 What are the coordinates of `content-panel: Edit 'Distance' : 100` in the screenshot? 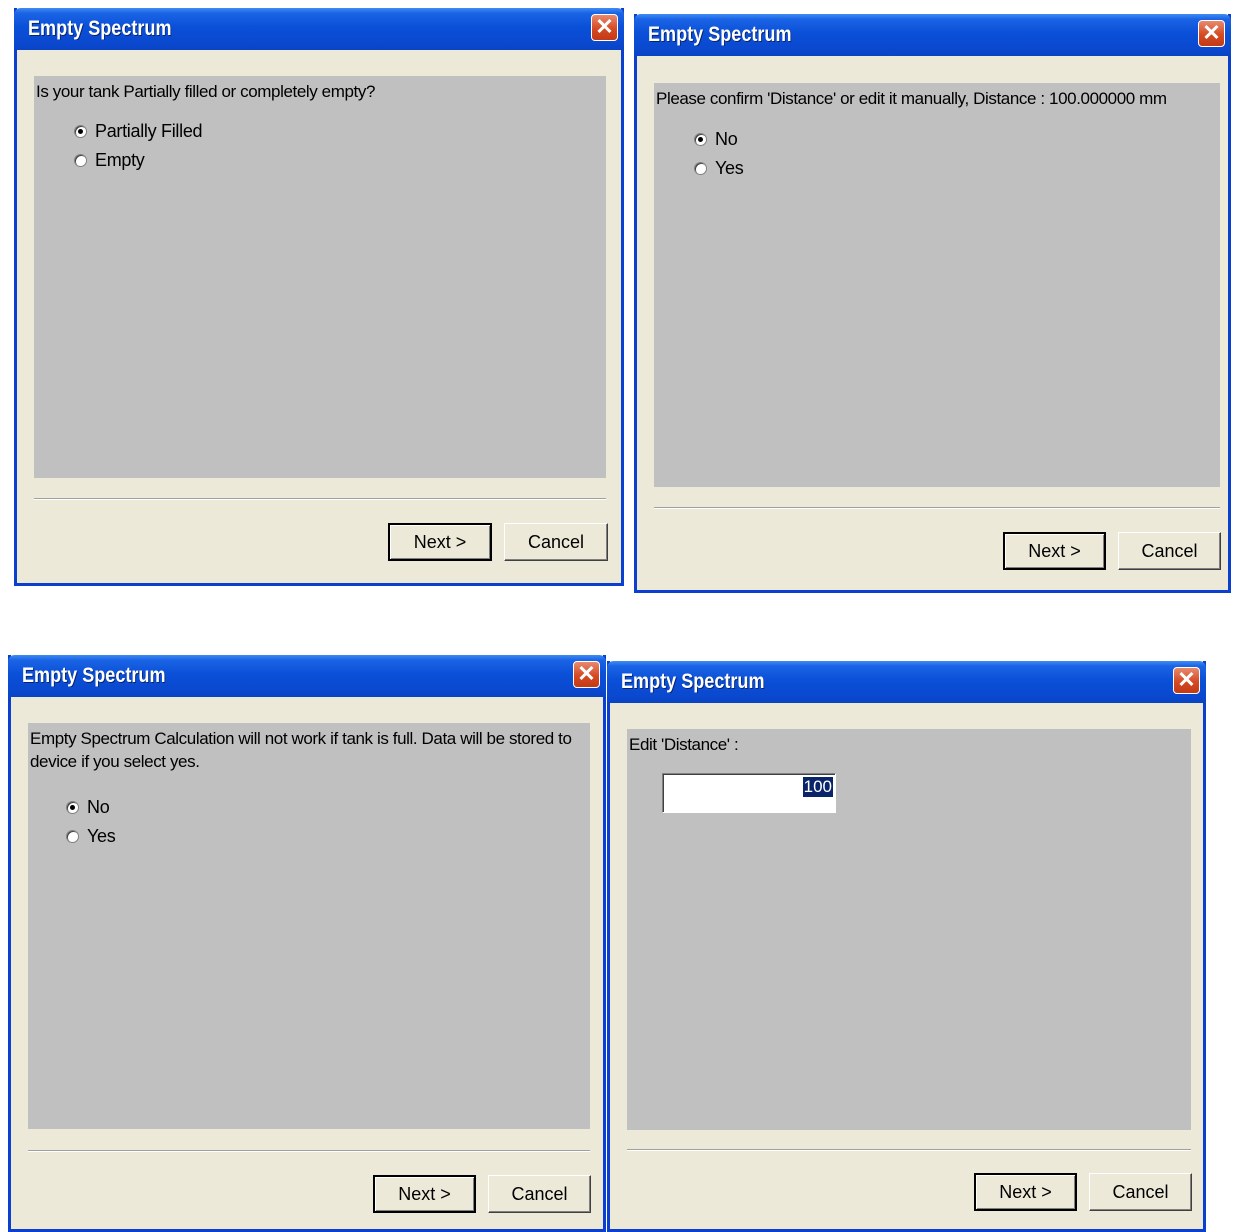 It's located at (909, 929).